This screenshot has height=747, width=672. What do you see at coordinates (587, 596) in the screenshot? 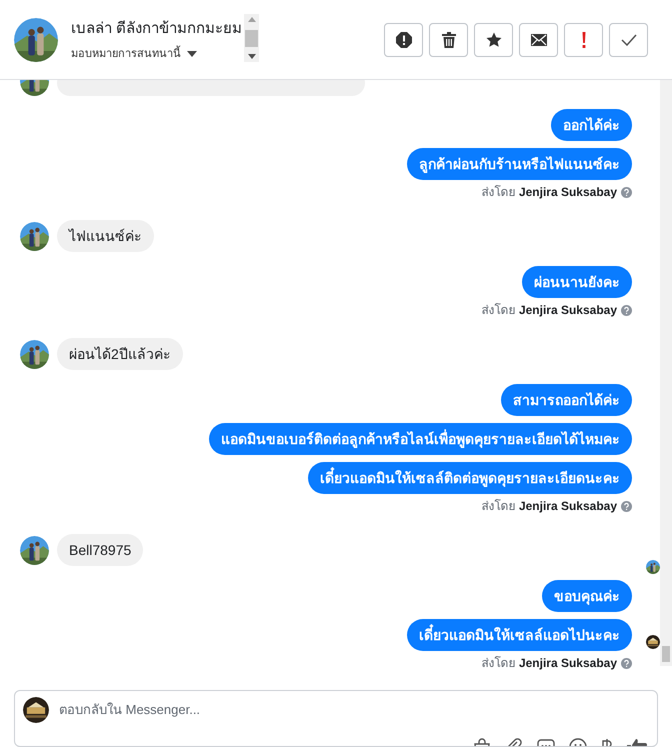
I see `sent-message: ขอบคุณค่ะ` at bounding box center [587, 596].